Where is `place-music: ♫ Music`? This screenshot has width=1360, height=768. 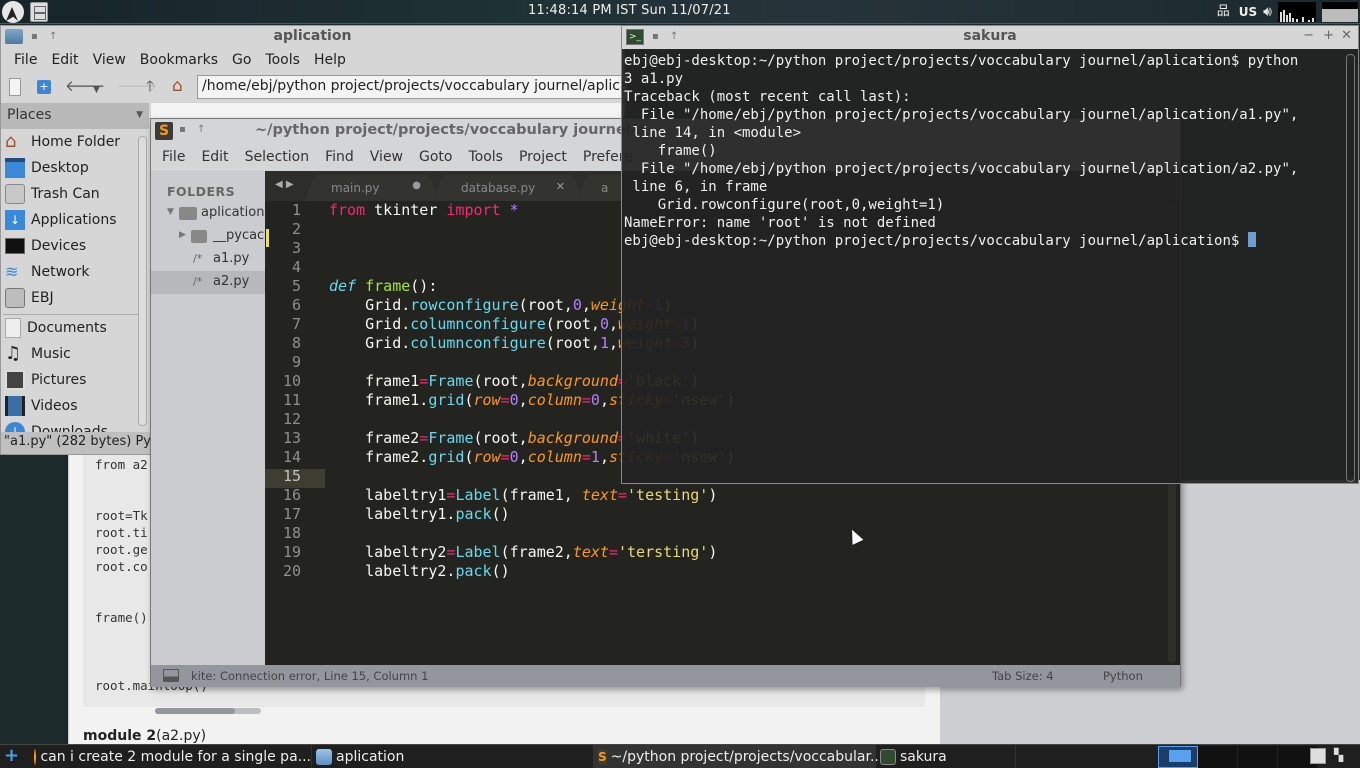
place-music: ♫ Music is located at coordinates (38, 354).